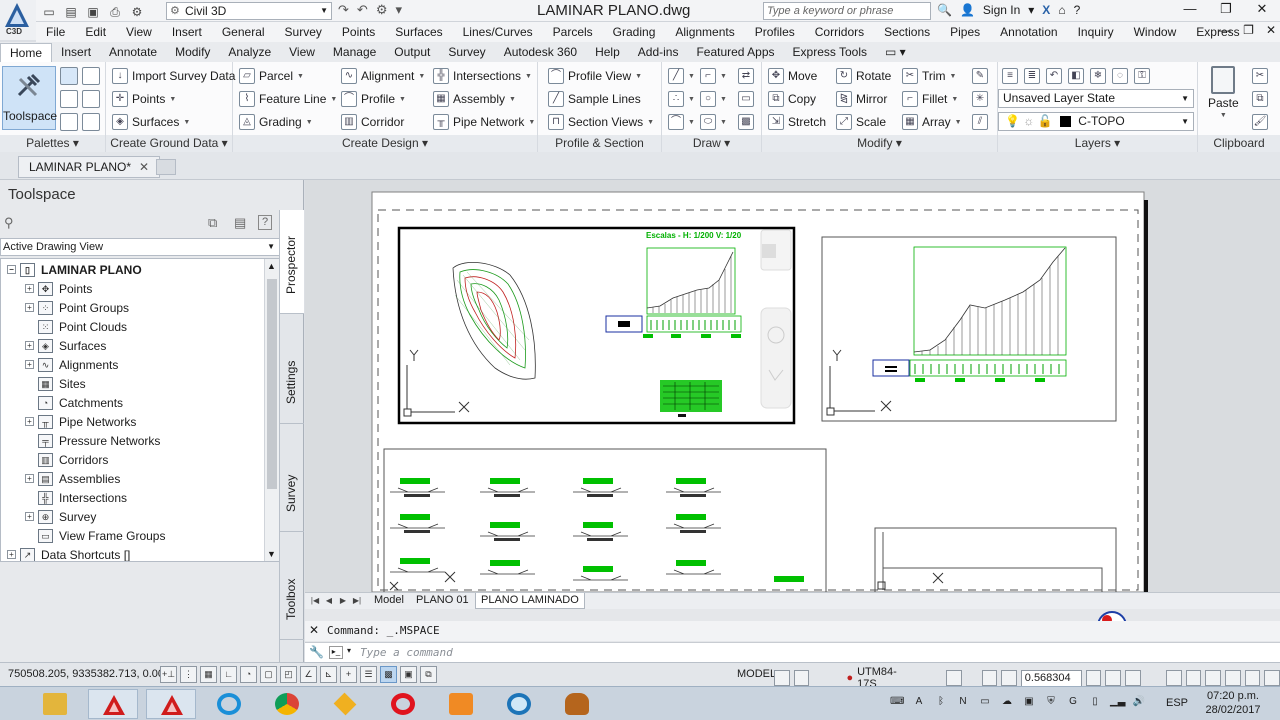  Describe the element at coordinates (292, 262) in the screenshot. I see `vtab-prospector: Prospector` at that location.